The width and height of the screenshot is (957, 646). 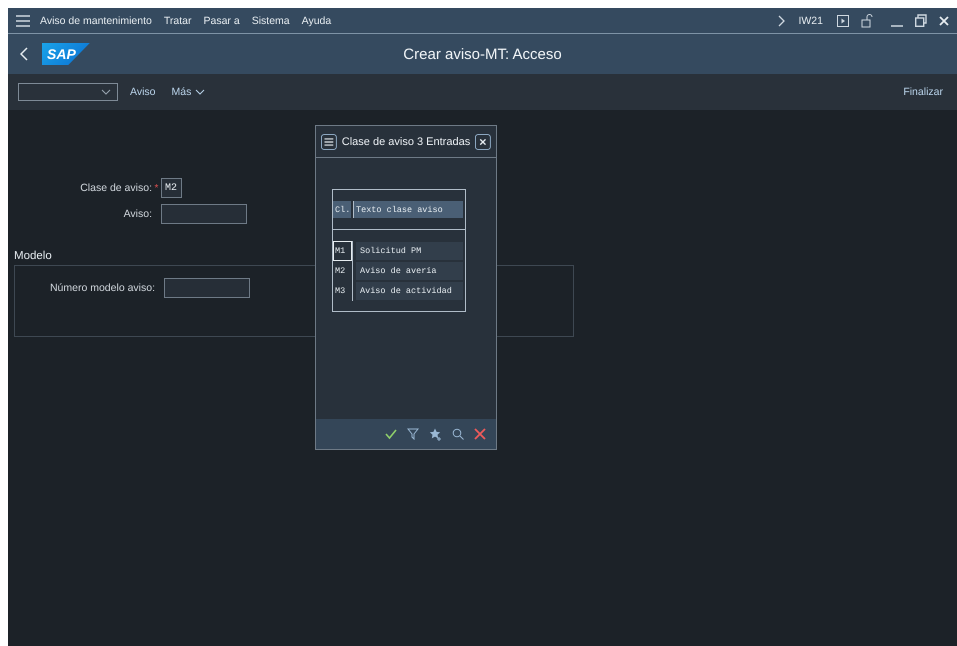 I want to click on chevron-right-icon, so click(x=782, y=20).